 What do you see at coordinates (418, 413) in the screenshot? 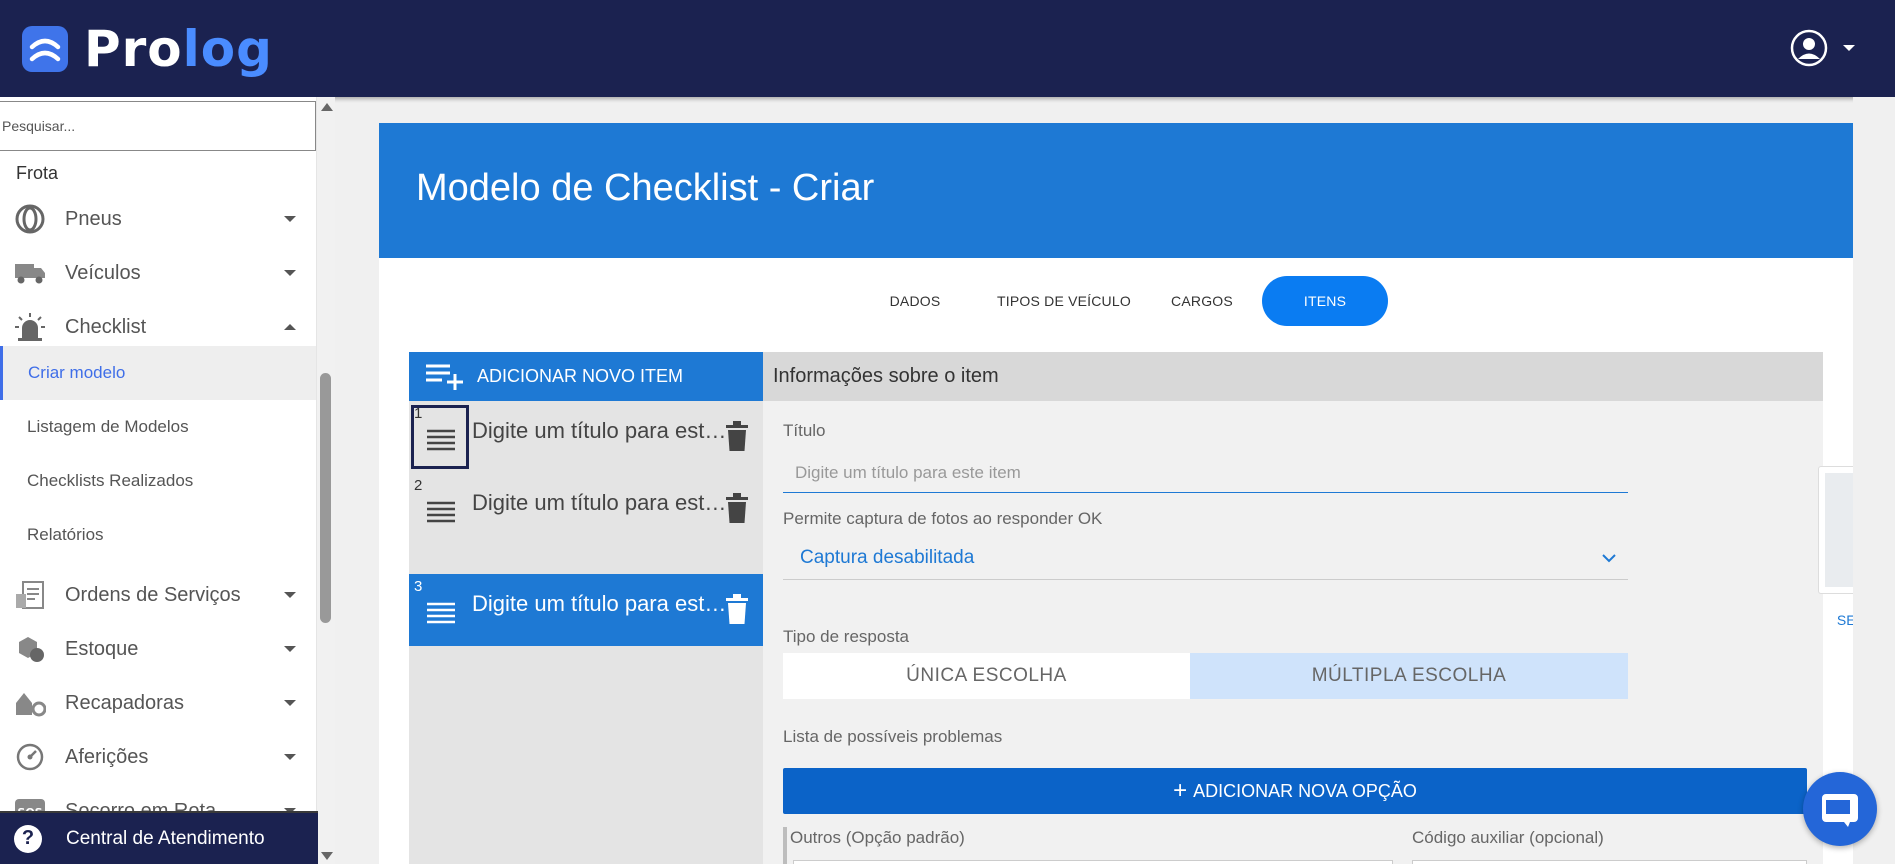
I see `item-number: 1` at bounding box center [418, 413].